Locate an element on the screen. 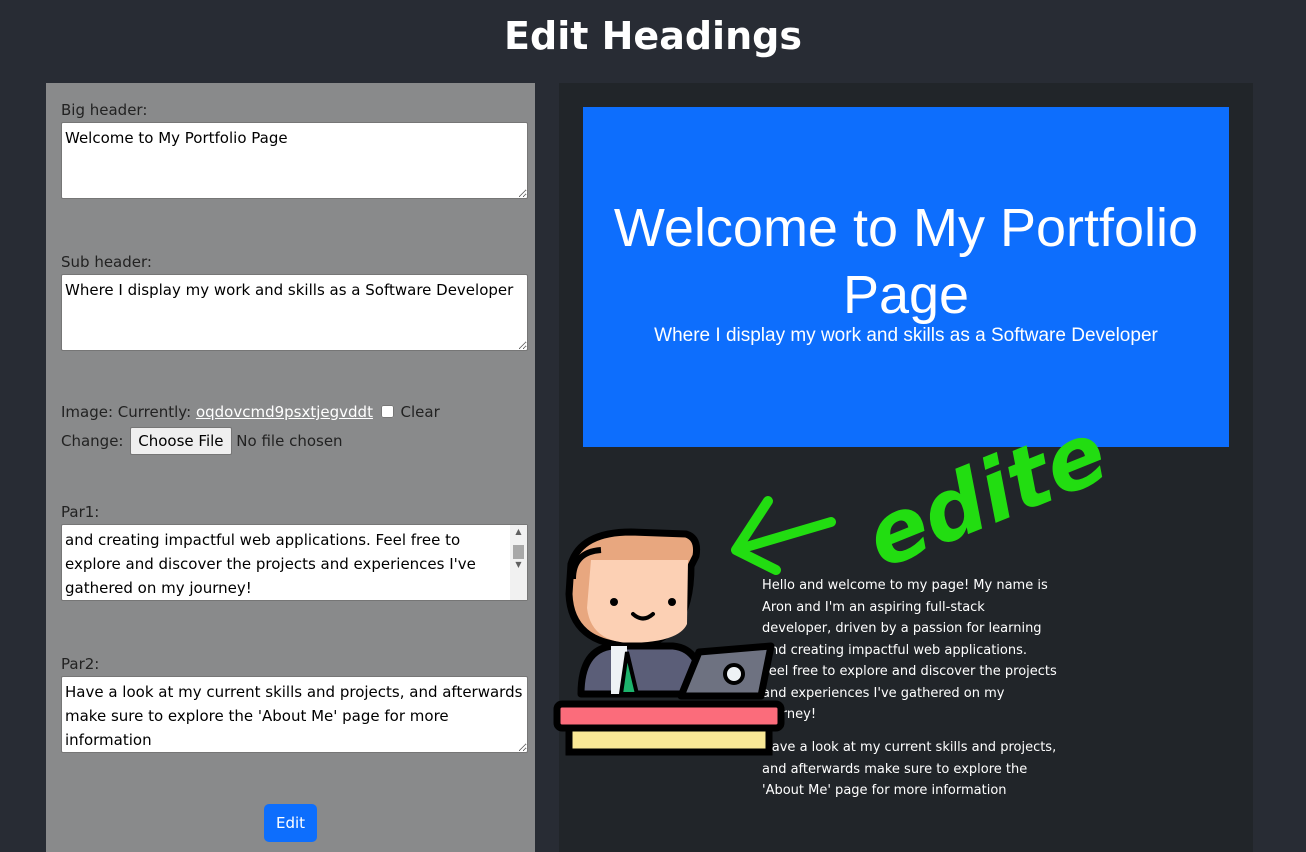 This screenshot has height=852, width=1306. edit-button: Edit is located at coordinates (290, 823).